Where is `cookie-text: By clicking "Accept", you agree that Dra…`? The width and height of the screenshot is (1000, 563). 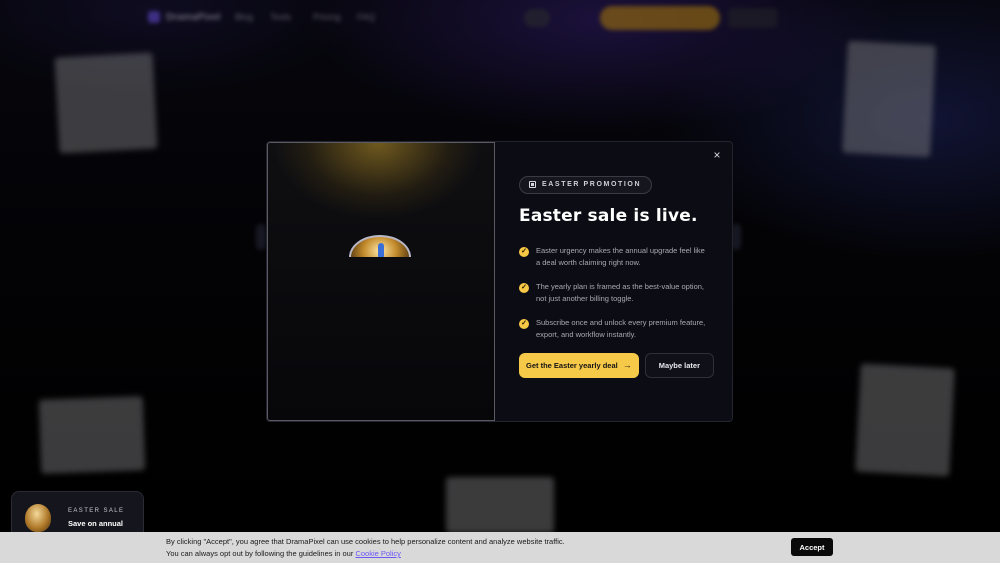 cookie-text: By clicking "Accept", you agree that Dra… is located at coordinates (365, 548).